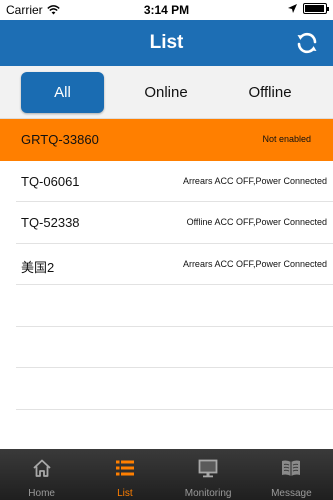 The image size is (333, 500). I want to click on home-icon, so click(42, 468).